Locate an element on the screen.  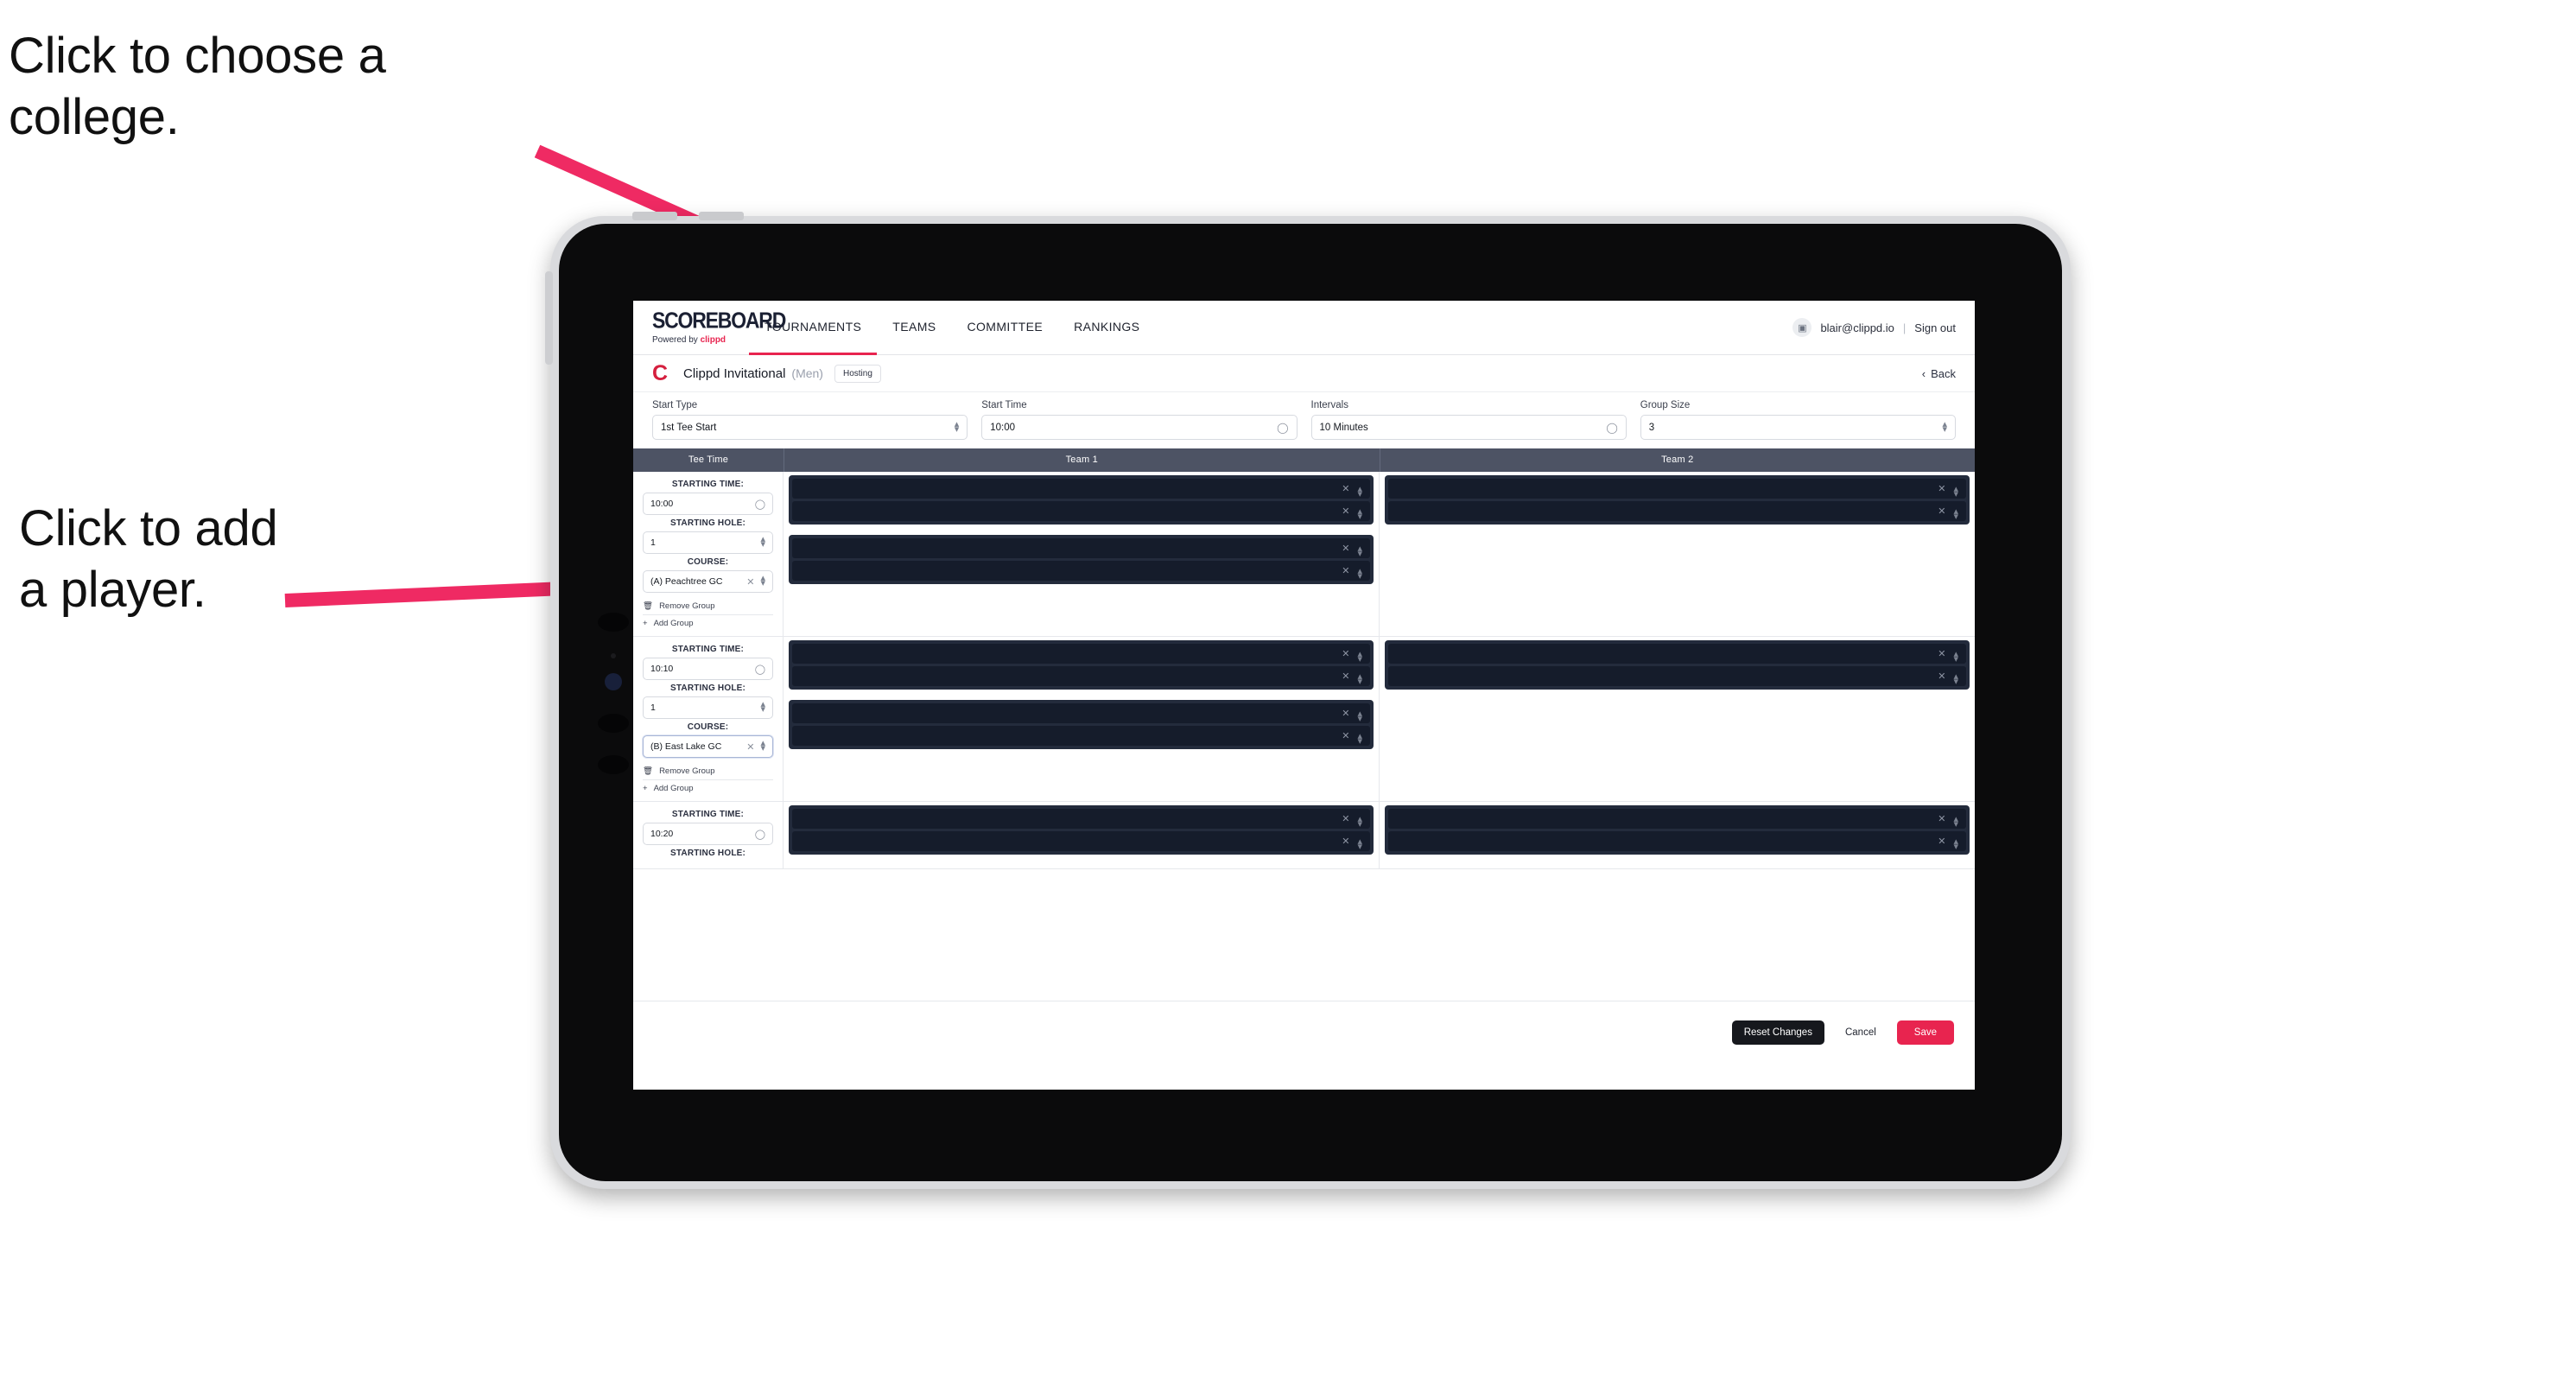
starting-time-input: 10:00 ◯ is located at coordinates (708, 504).